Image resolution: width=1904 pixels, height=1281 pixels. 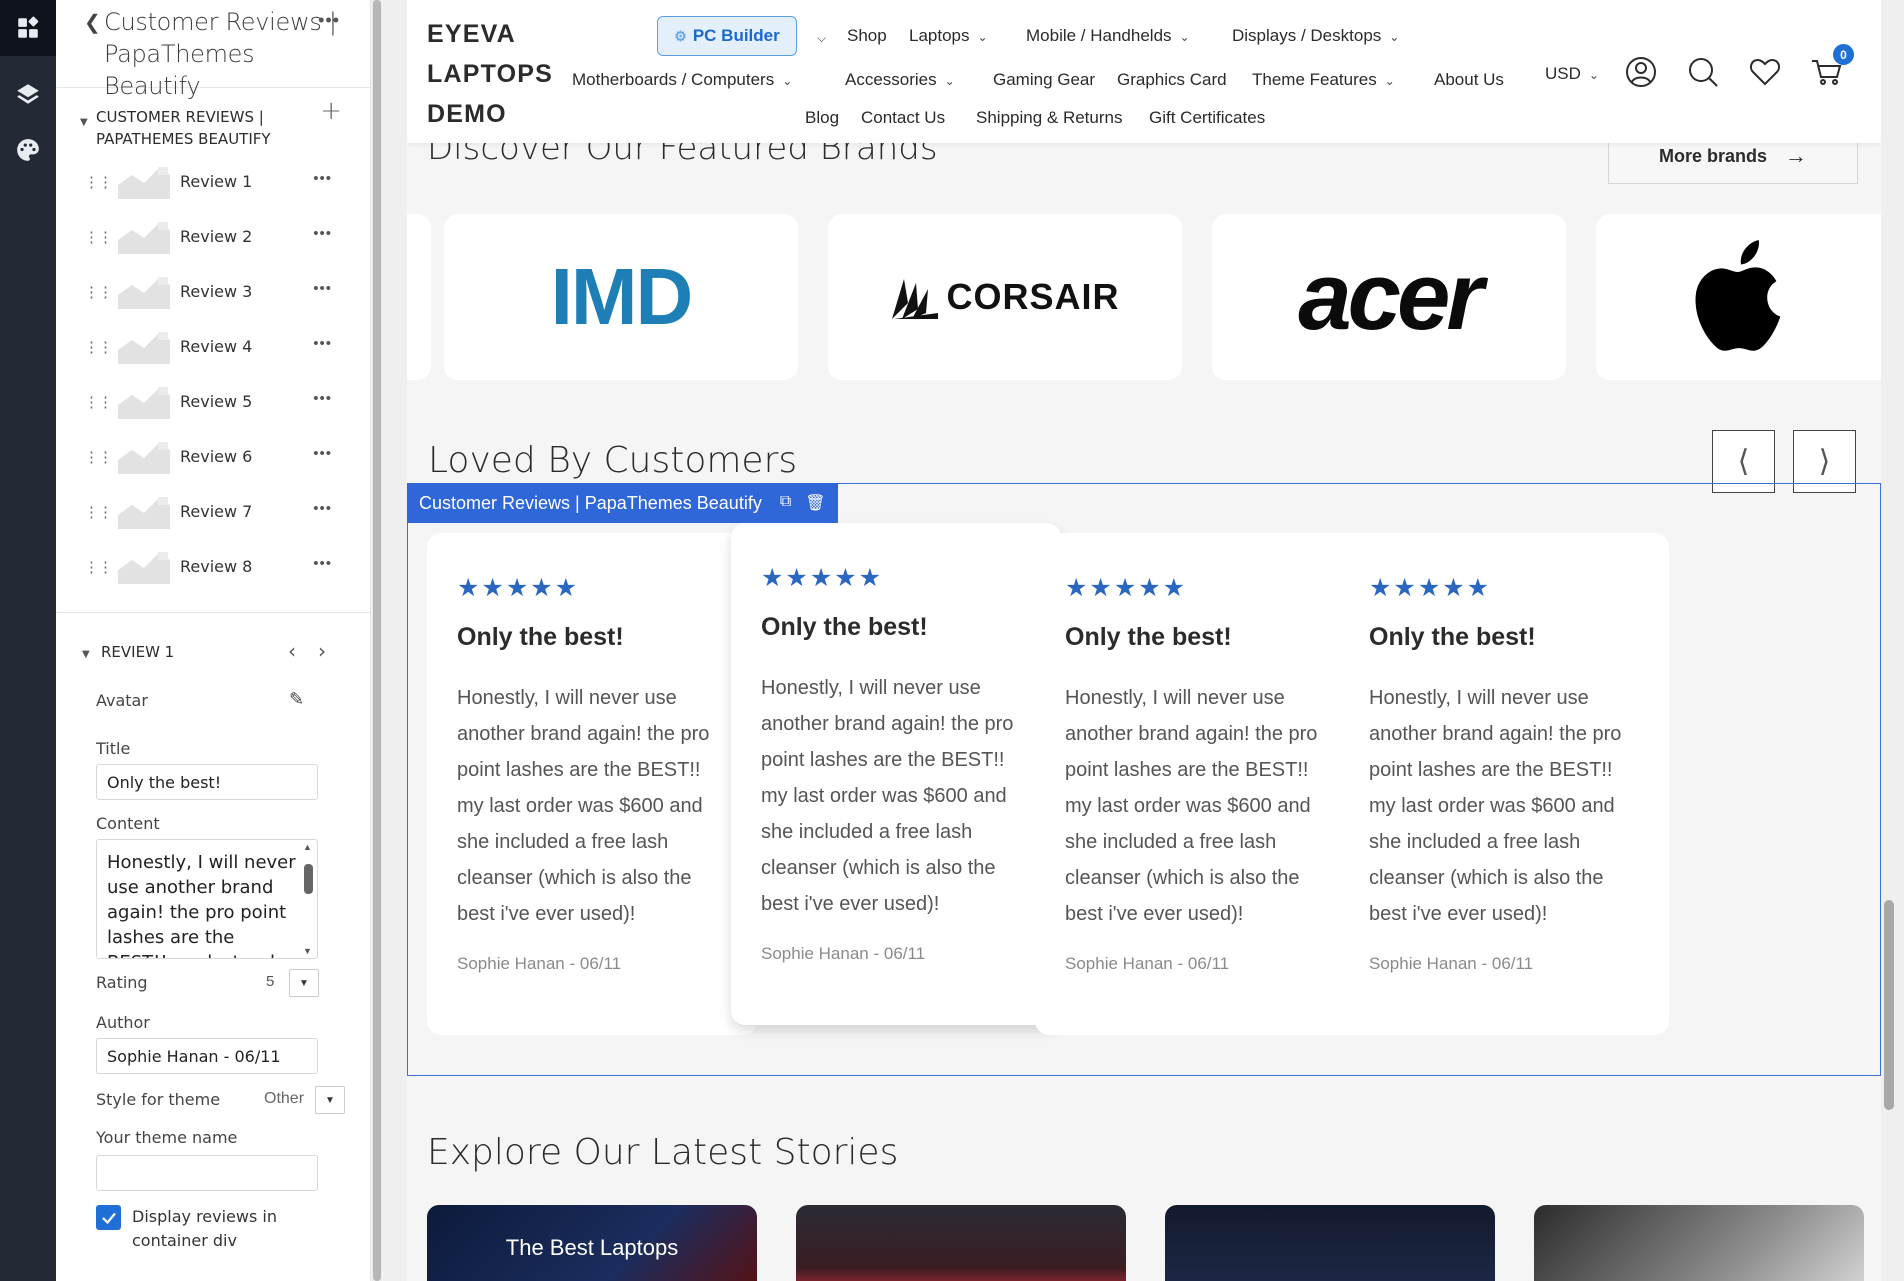 I want to click on story-card-1: The Best Laptops, so click(x=592, y=1243).